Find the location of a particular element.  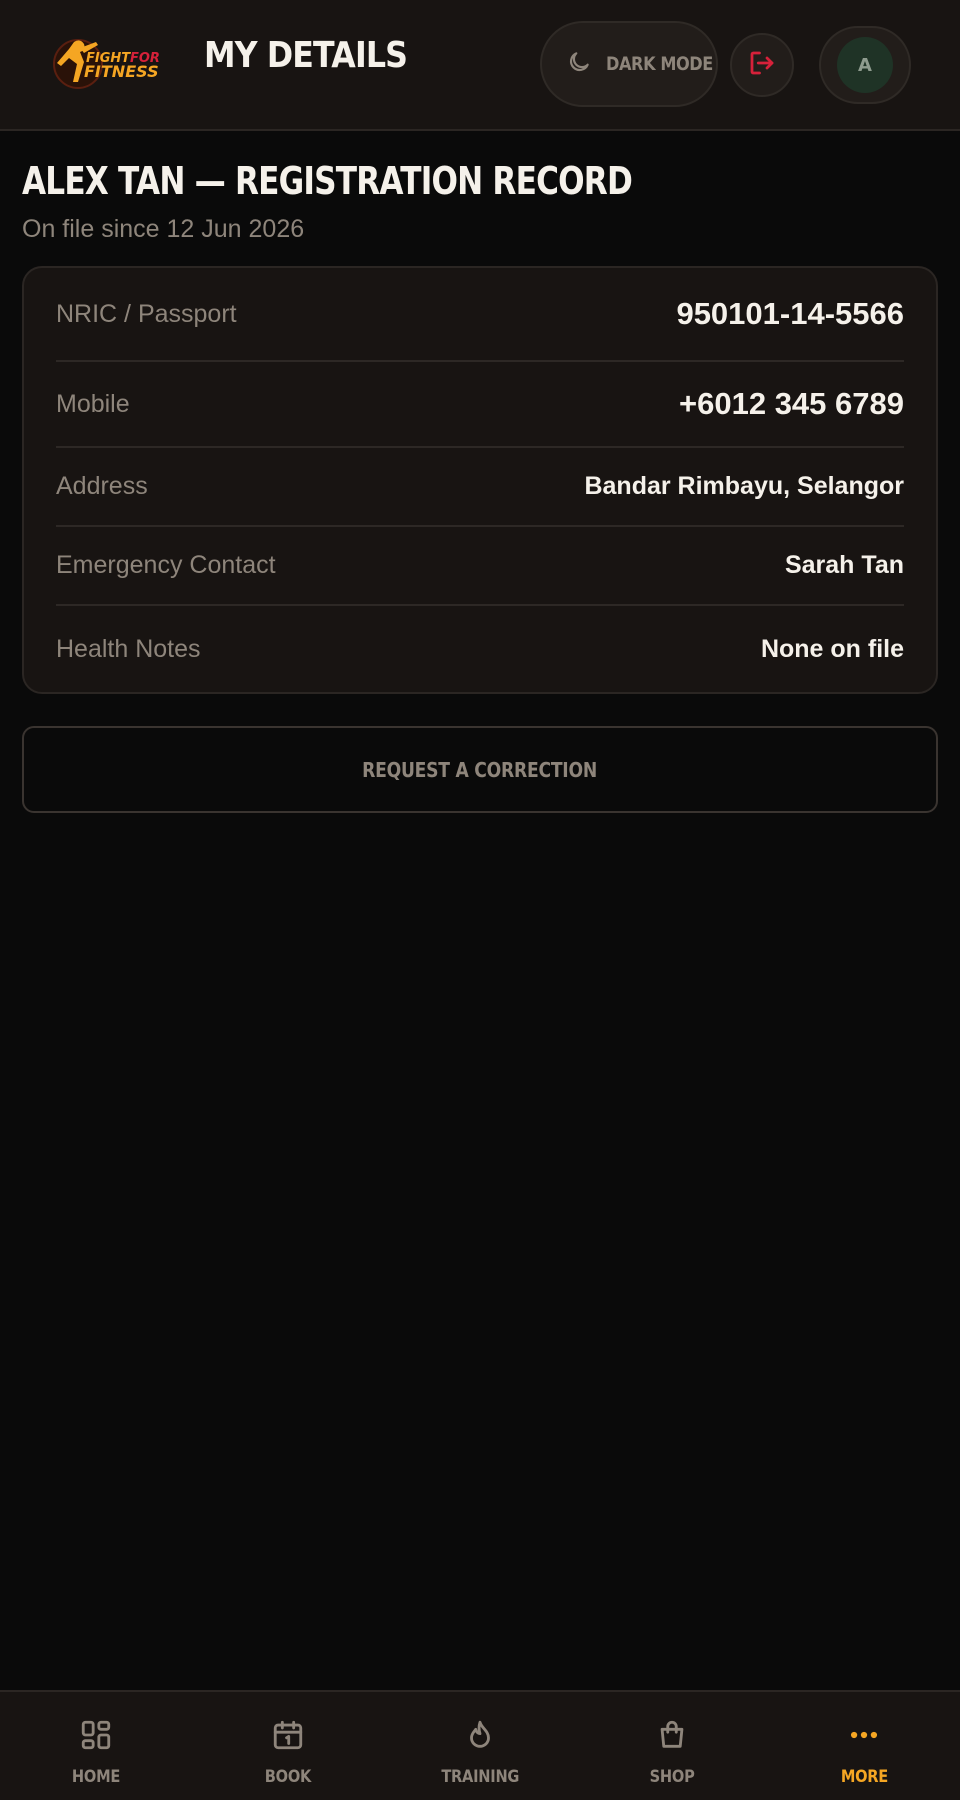

detail-value: +6012 345 6789 is located at coordinates (791, 403).